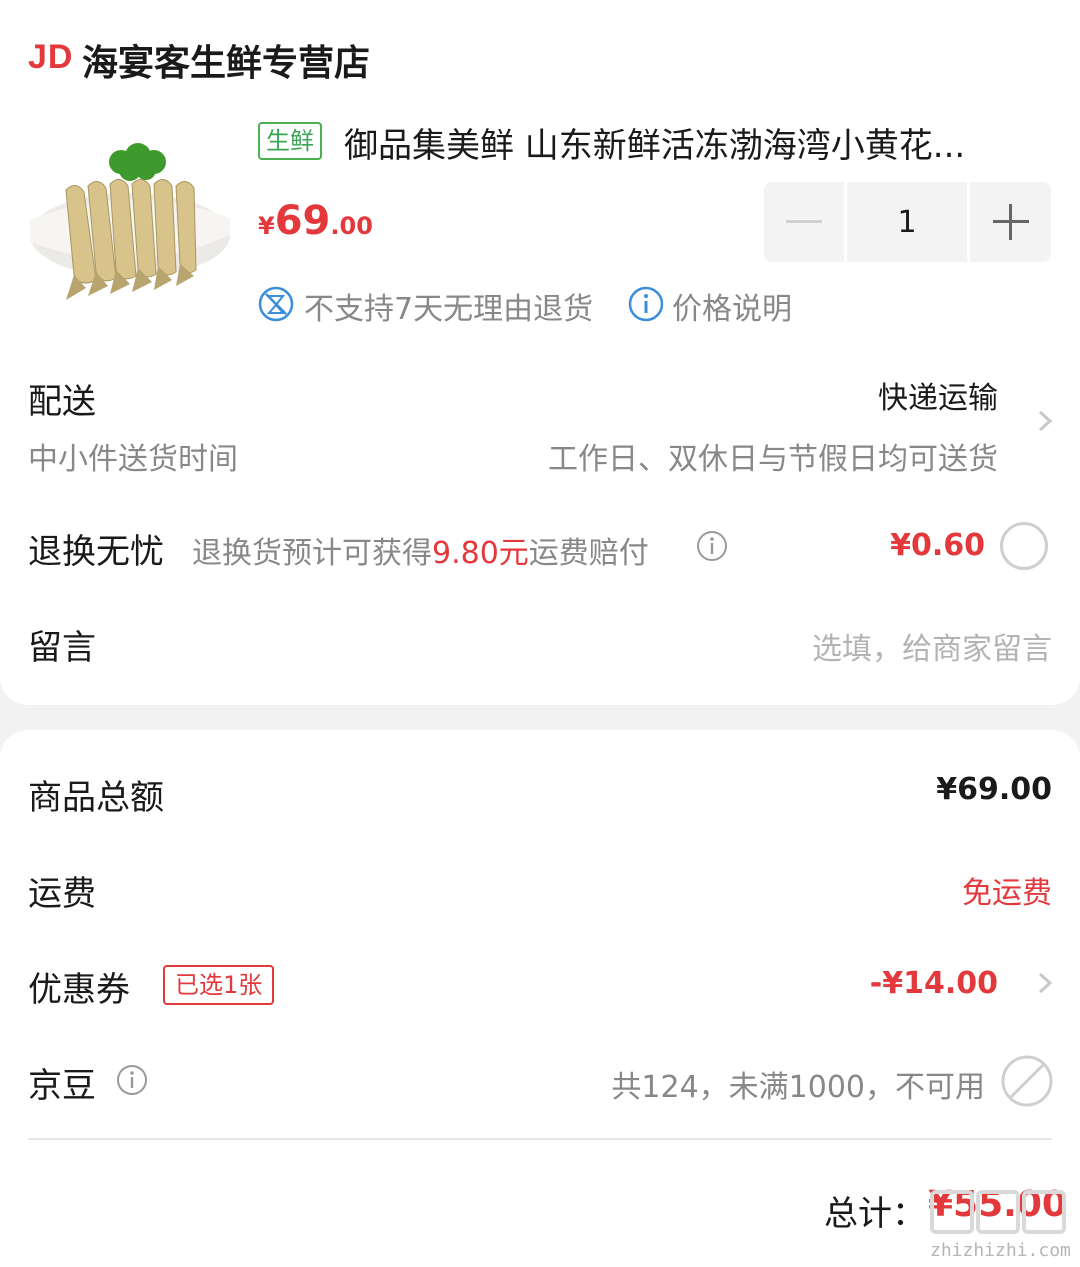  What do you see at coordinates (96, 798) in the screenshot?
I see `goods-total-label: 商品总额` at bounding box center [96, 798].